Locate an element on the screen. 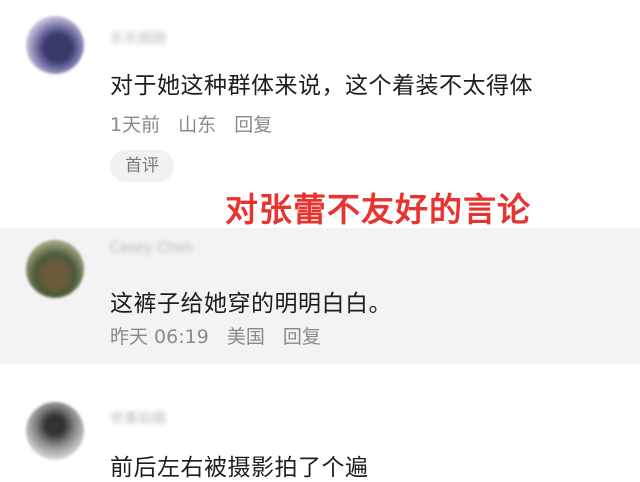 The width and height of the screenshot is (640, 482). comment-text: 这裤子给她穿的明明白白。 is located at coordinates (251, 304).